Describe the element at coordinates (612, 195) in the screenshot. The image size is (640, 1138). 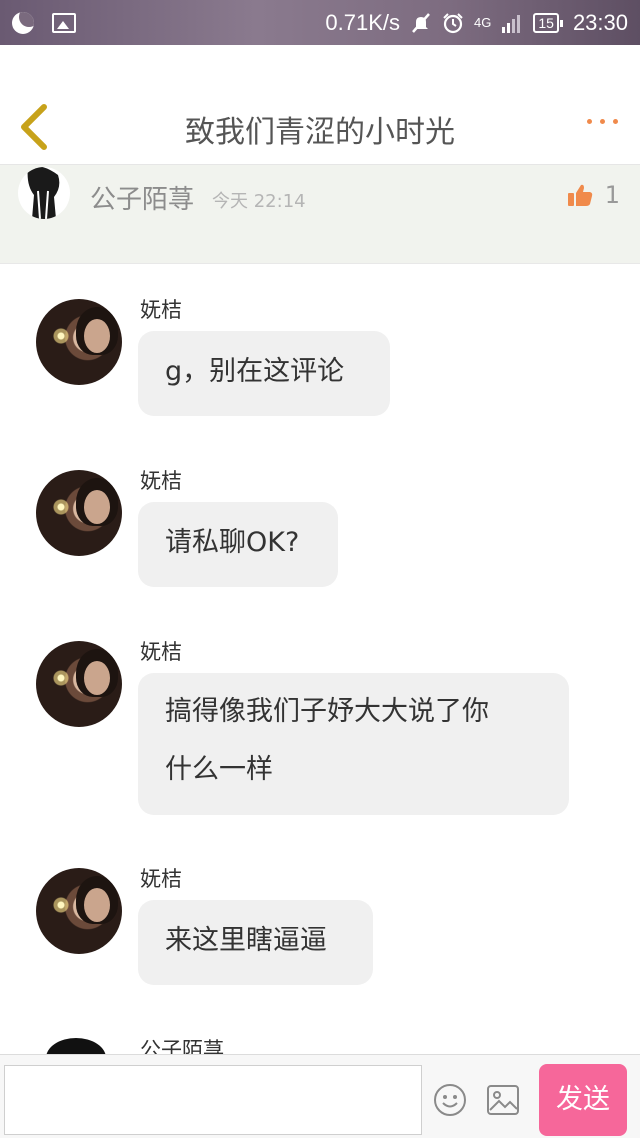
I see `like-count: 1` at that location.